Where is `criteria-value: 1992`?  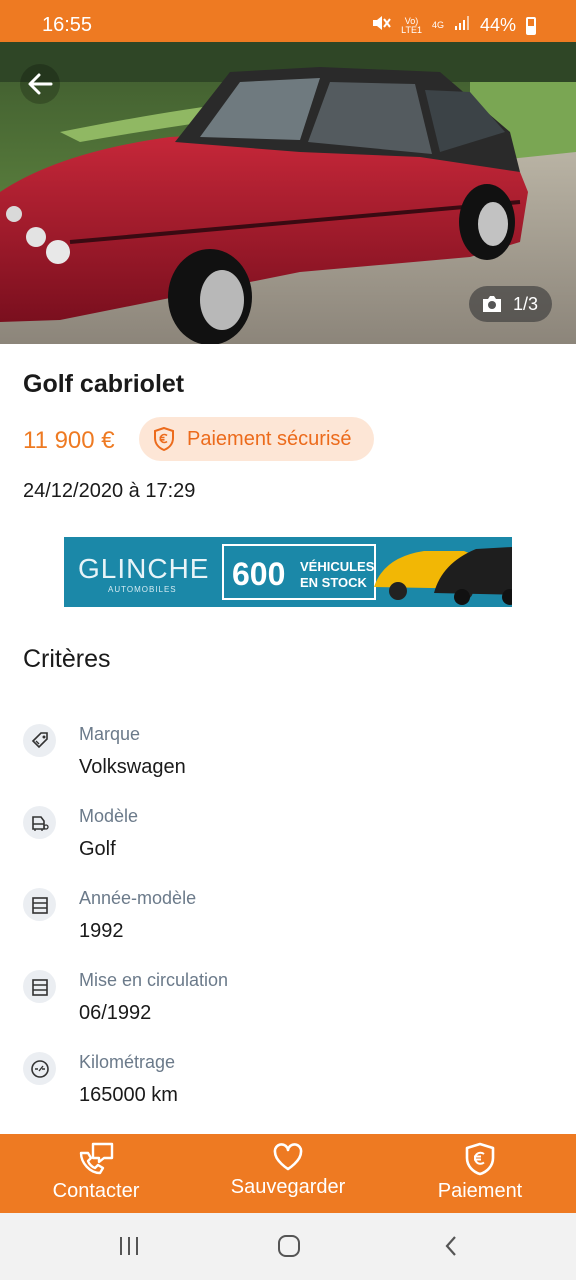 criteria-value: 1992 is located at coordinates (101, 931).